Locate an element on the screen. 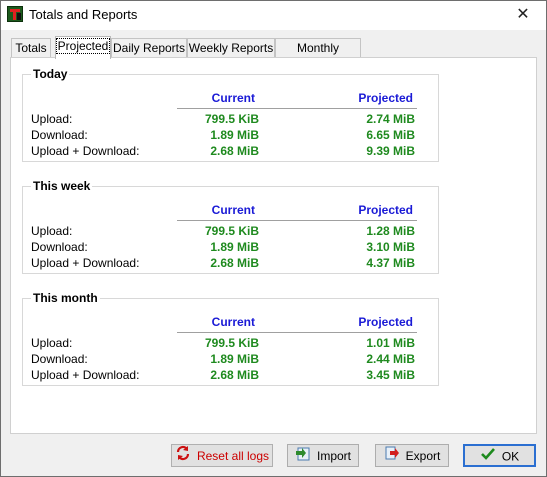  group-title: Today is located at coordinates (50, 74).